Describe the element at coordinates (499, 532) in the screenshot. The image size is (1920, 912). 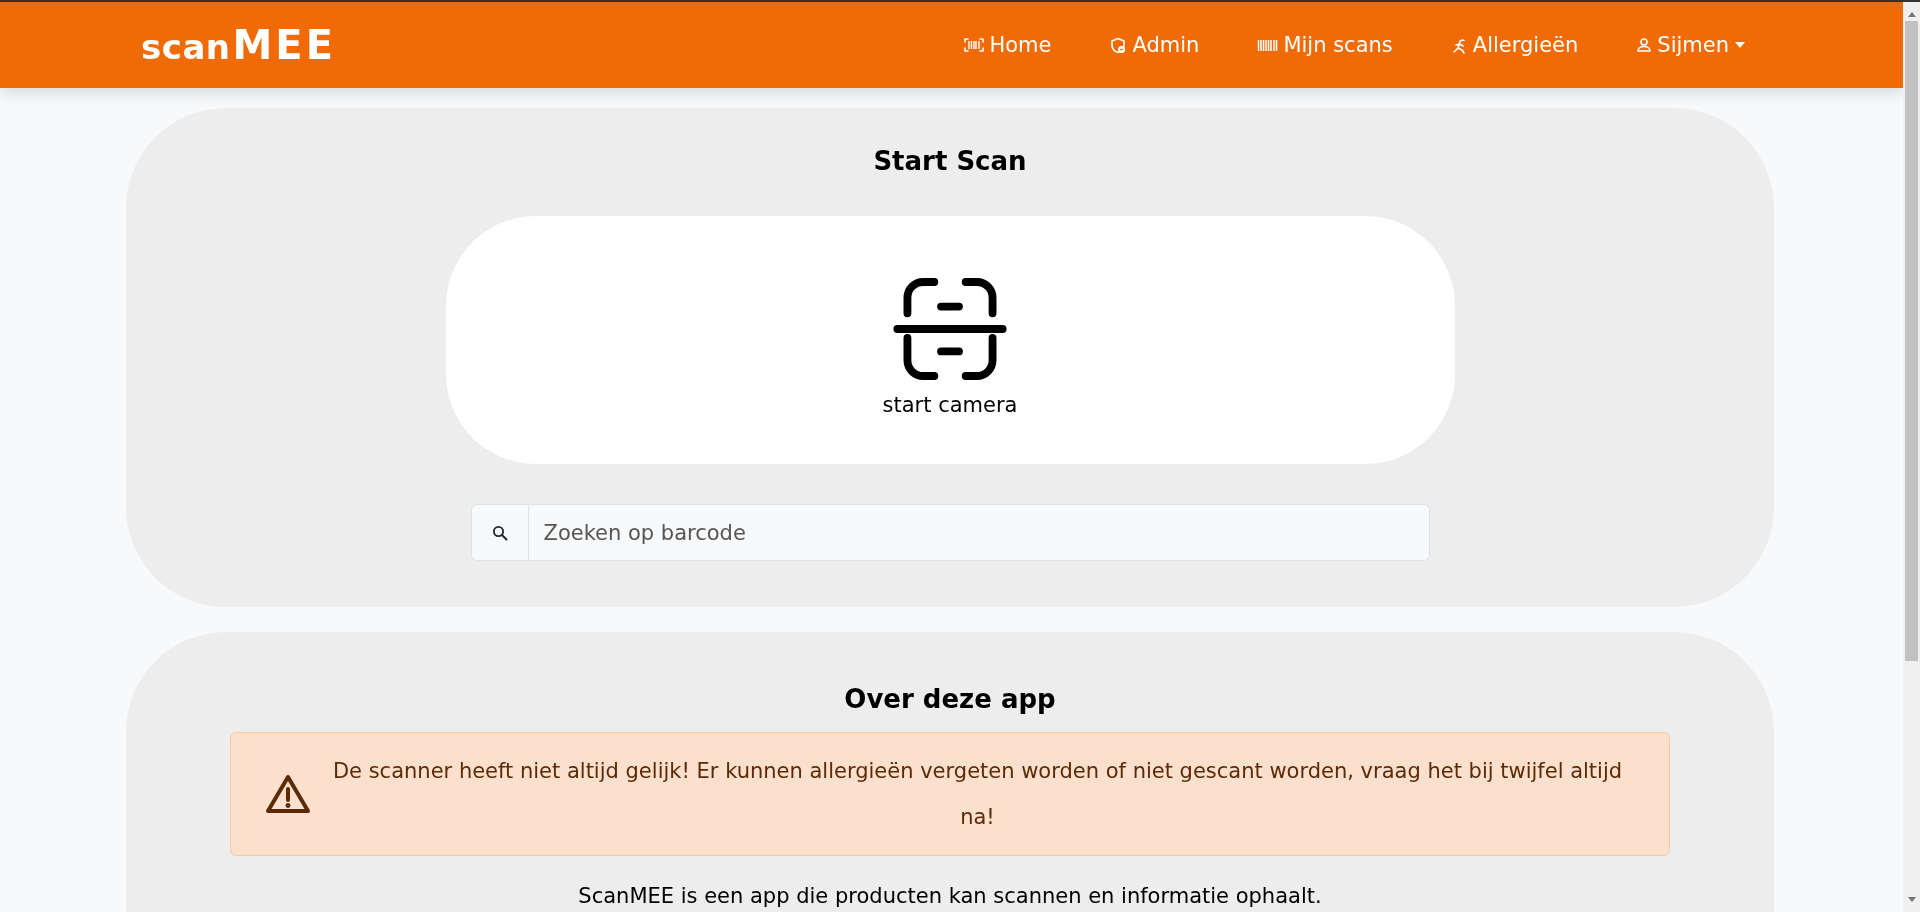
I see `search-icon` at that location.